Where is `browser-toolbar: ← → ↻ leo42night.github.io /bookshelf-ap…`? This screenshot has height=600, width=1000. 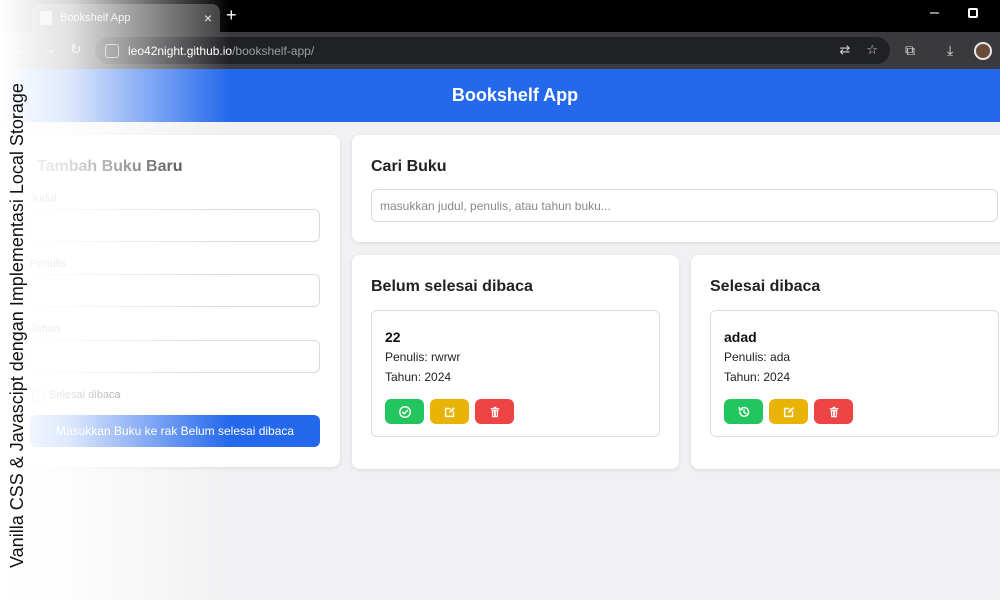 browser-toolbar: ← → ↻ leo42night.github.io /bookshelf-ap… is located at coordinates (500, 50).